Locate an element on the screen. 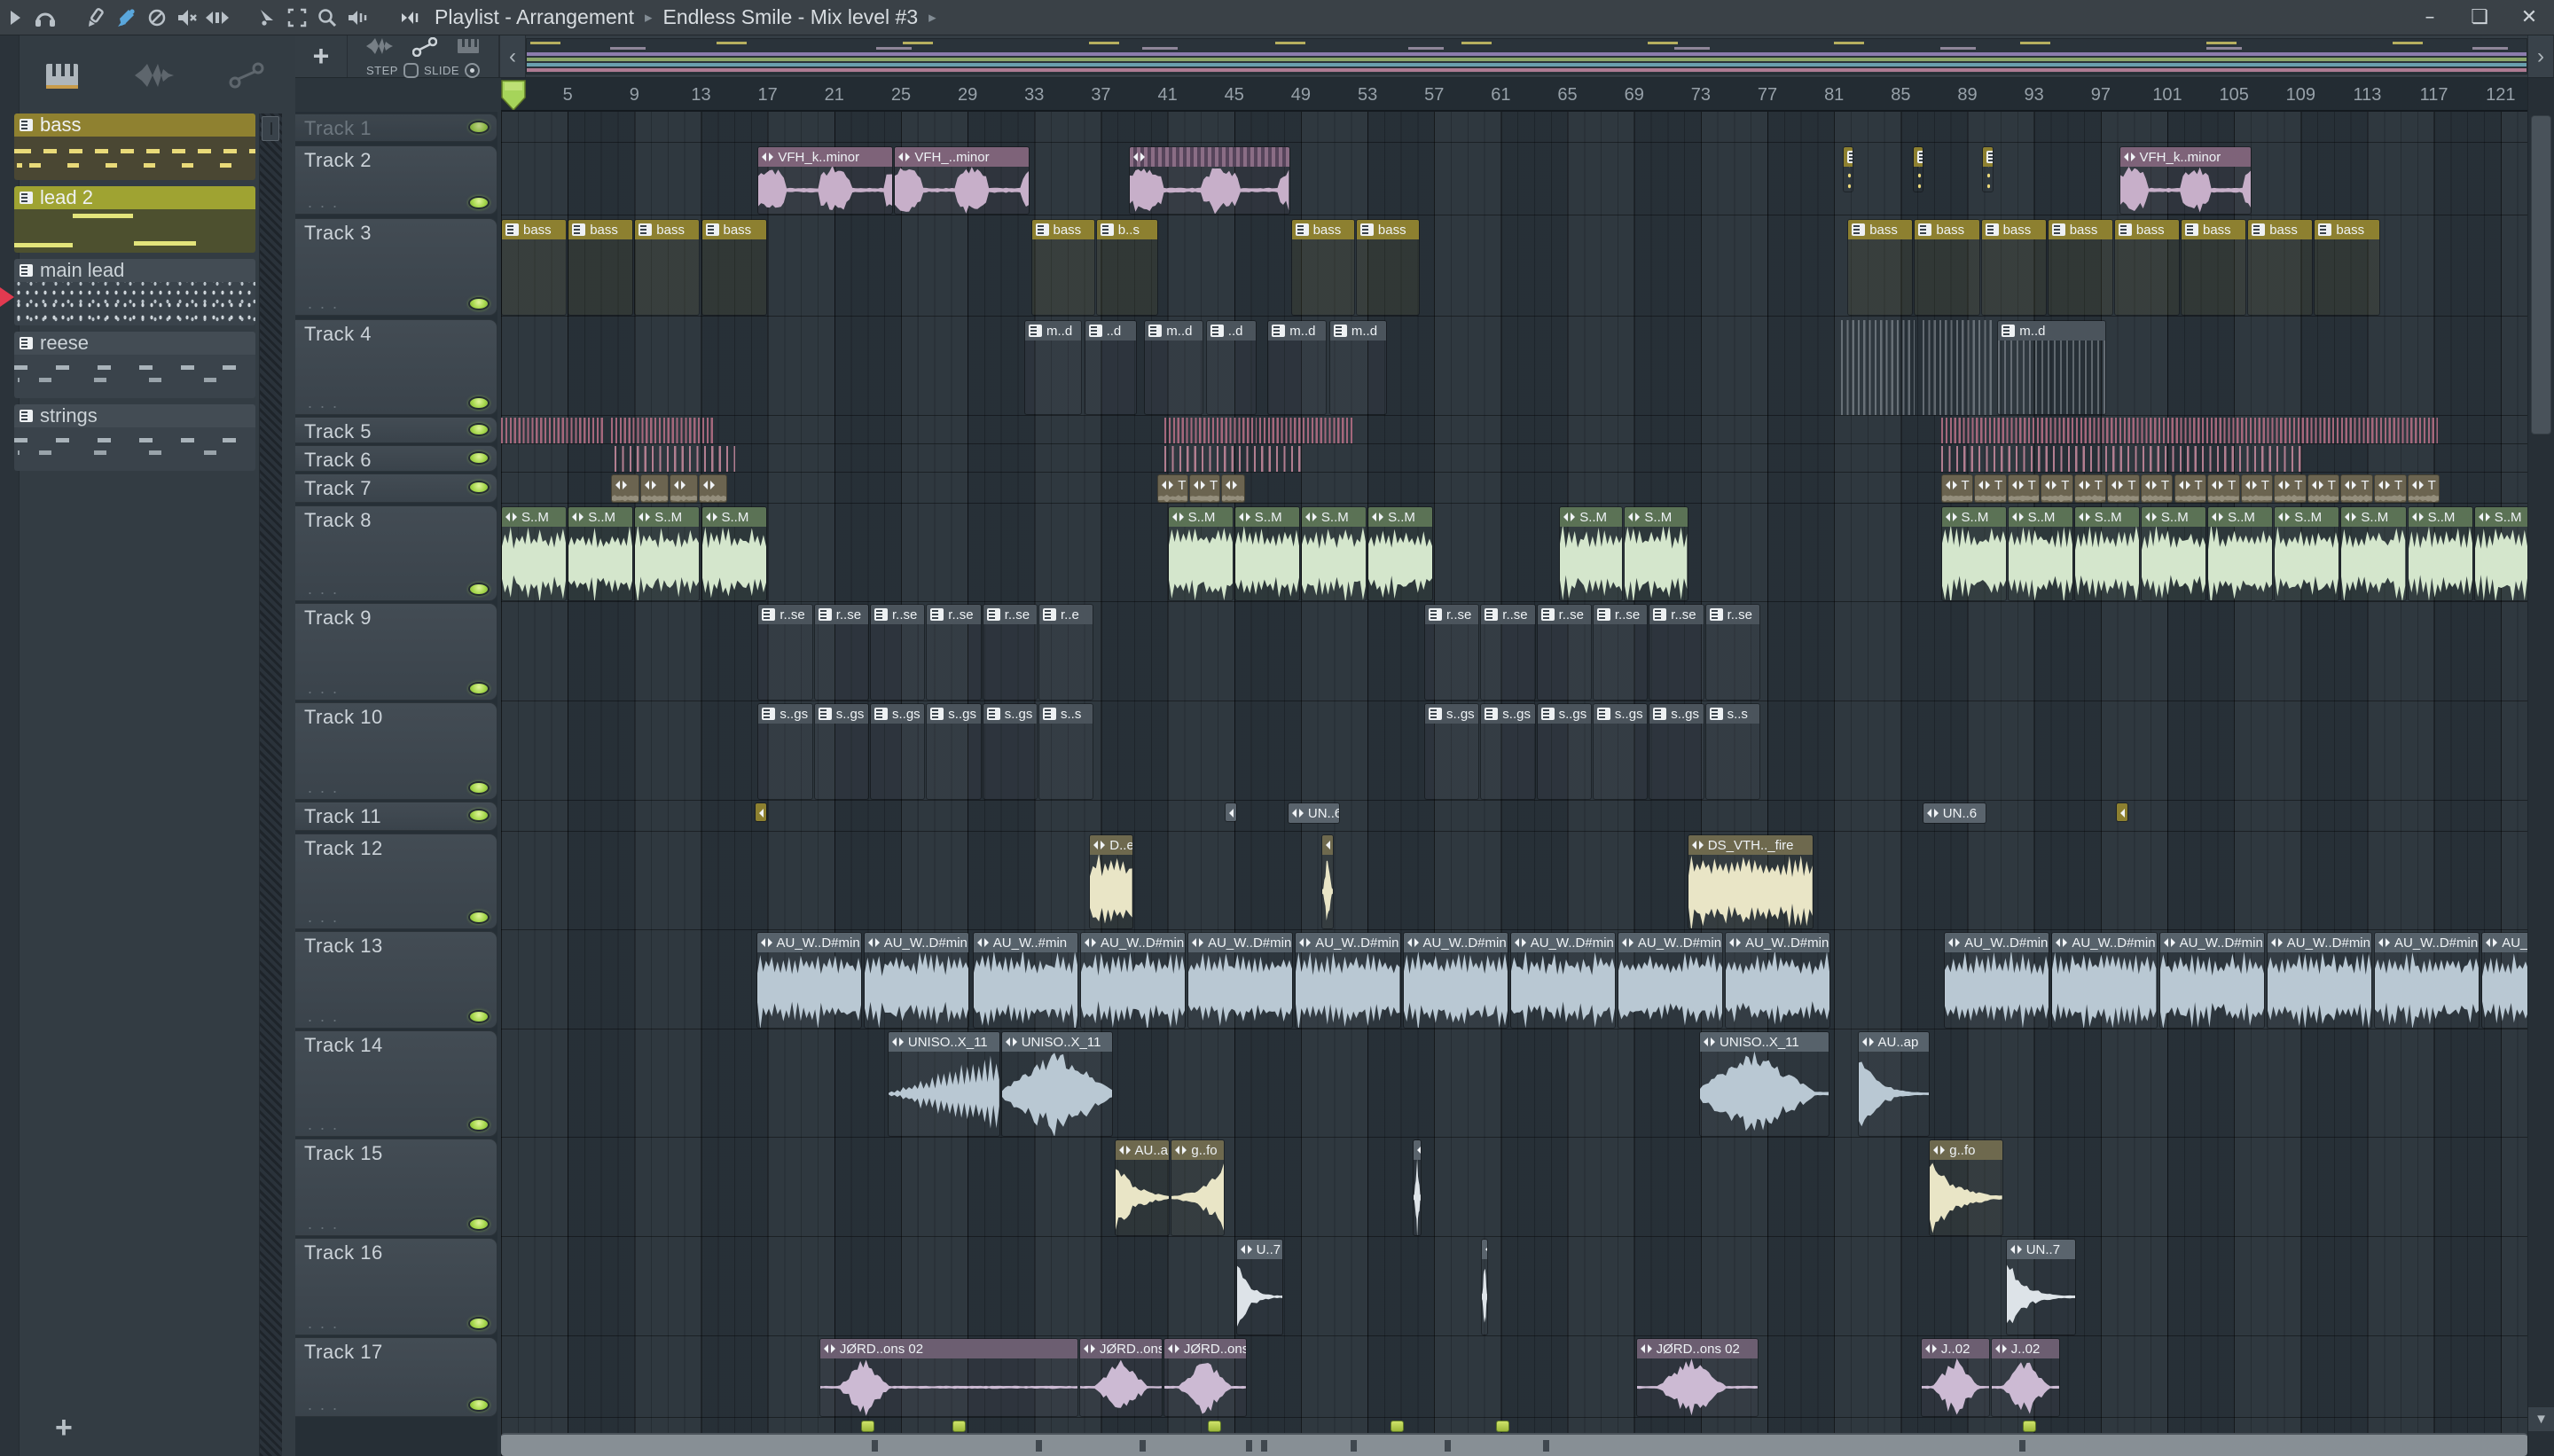 The height and width of the screenshot is (1456, 2554). pattern-scroll-strip is located at coordinates (270, 785).